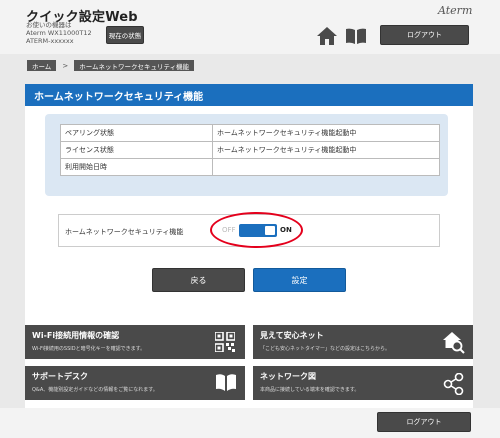 This screenshot has width=500, height=438. I want to click on logout-button-top: ログアウト, so click(424, 35).